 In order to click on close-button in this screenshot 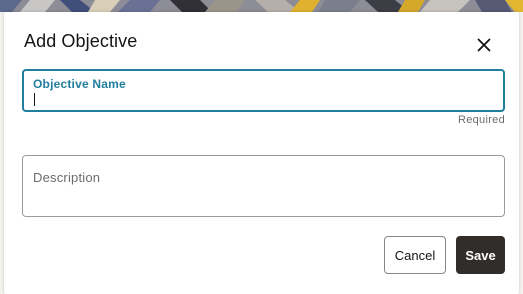, I will do `click(484, 45)`.